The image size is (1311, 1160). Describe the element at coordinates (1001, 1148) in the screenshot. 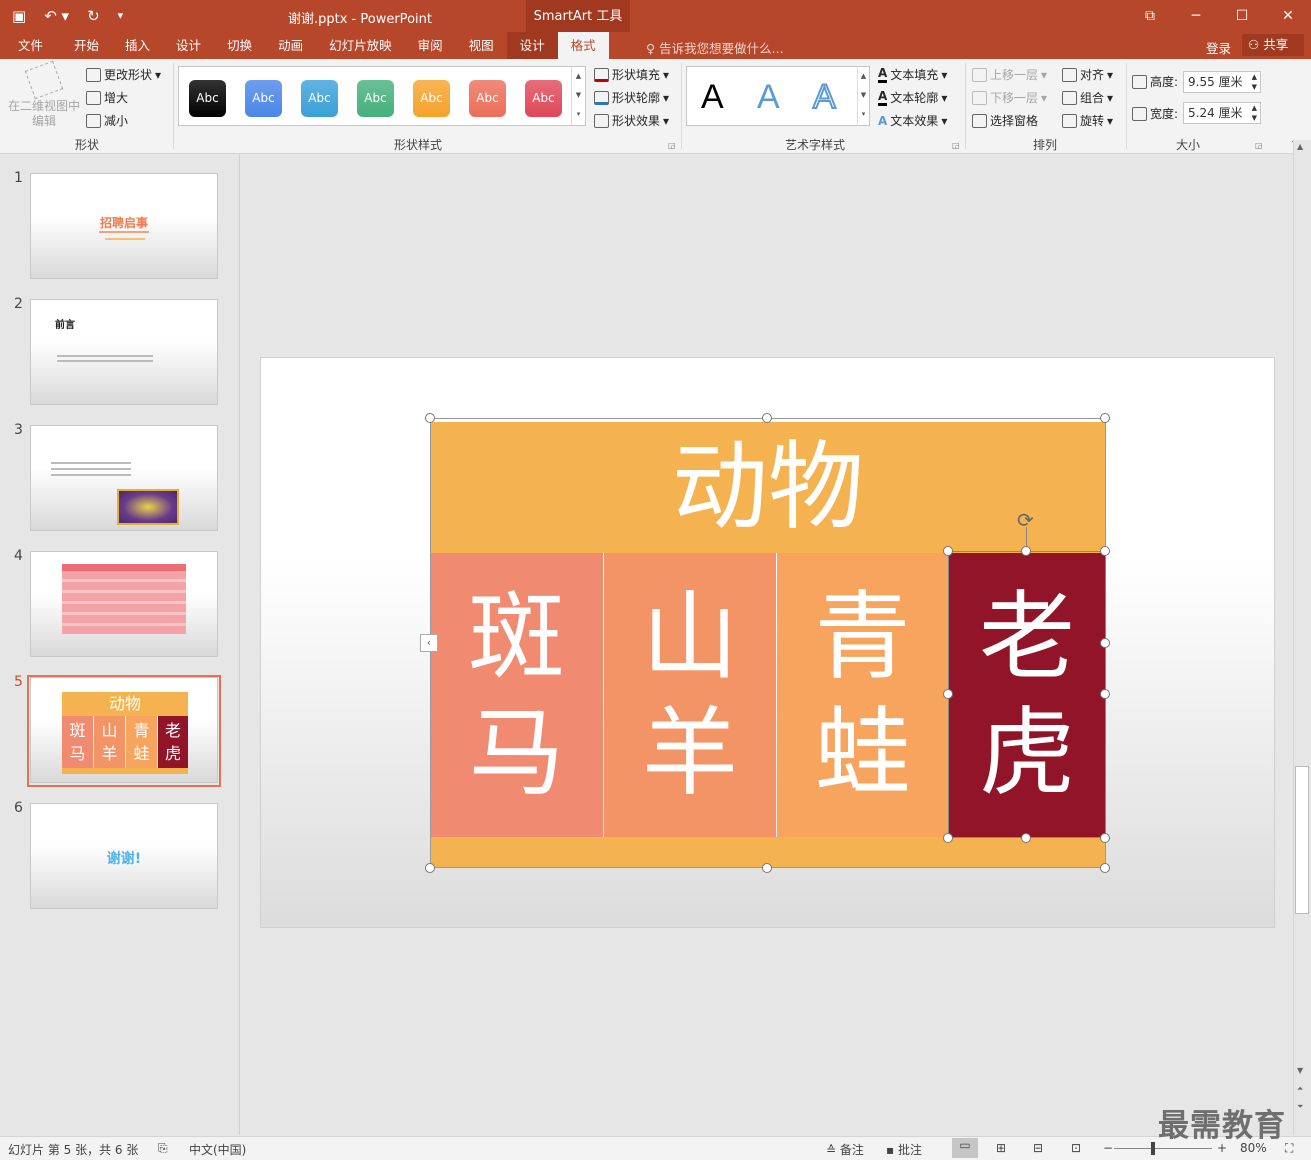

I see `slide-sorter-icon: ⊞` at that location.